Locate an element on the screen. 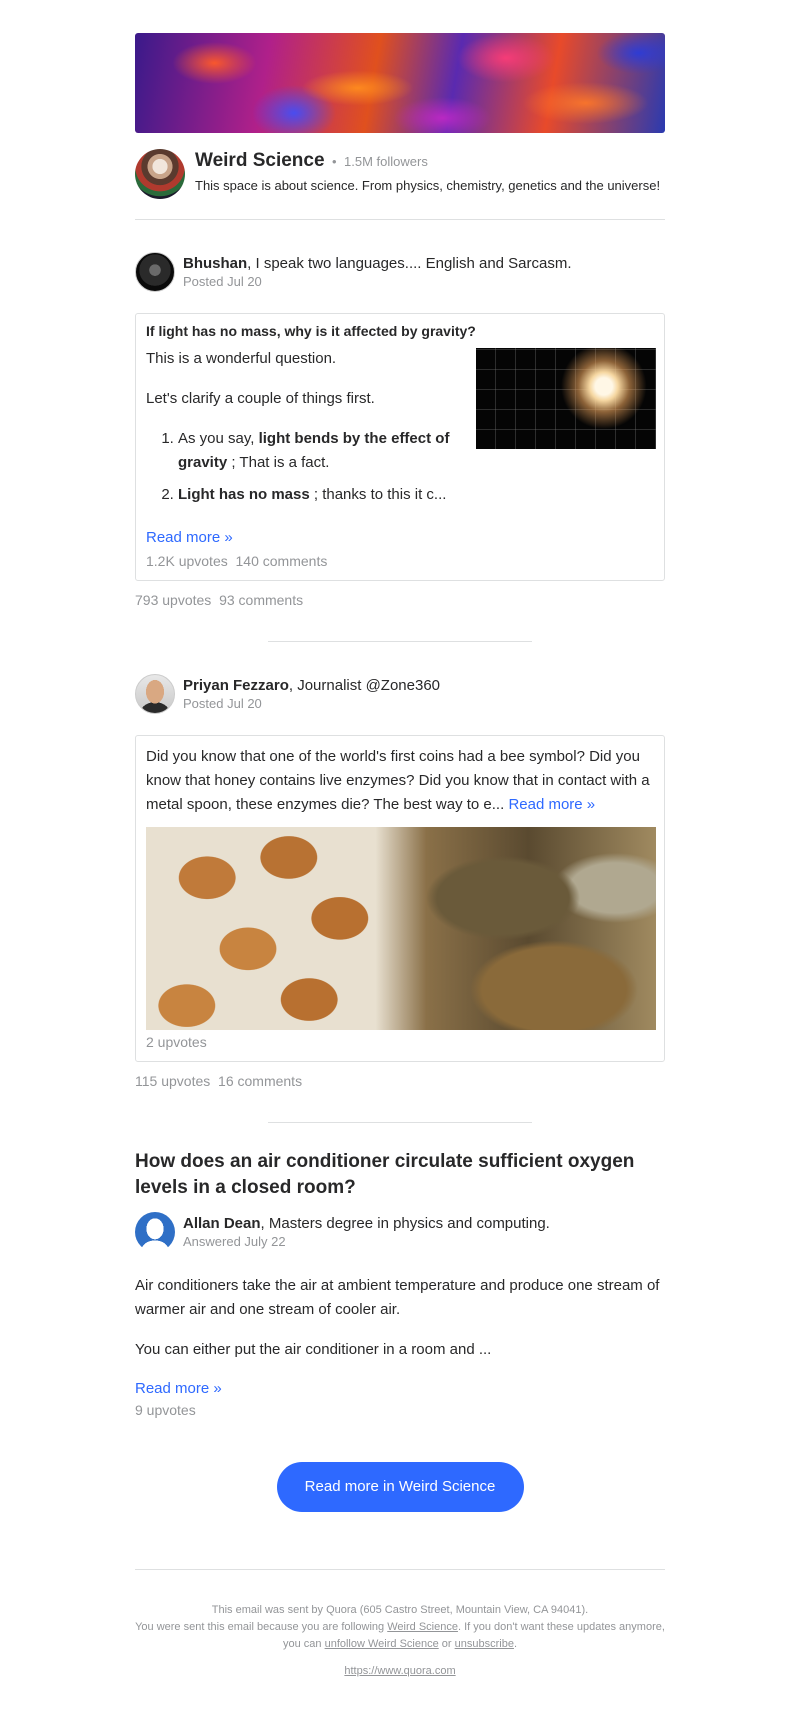 The width and height of the screenshot is (800, 1724). answered-date: Answered July 22 is located at coordinates (234, 1241).